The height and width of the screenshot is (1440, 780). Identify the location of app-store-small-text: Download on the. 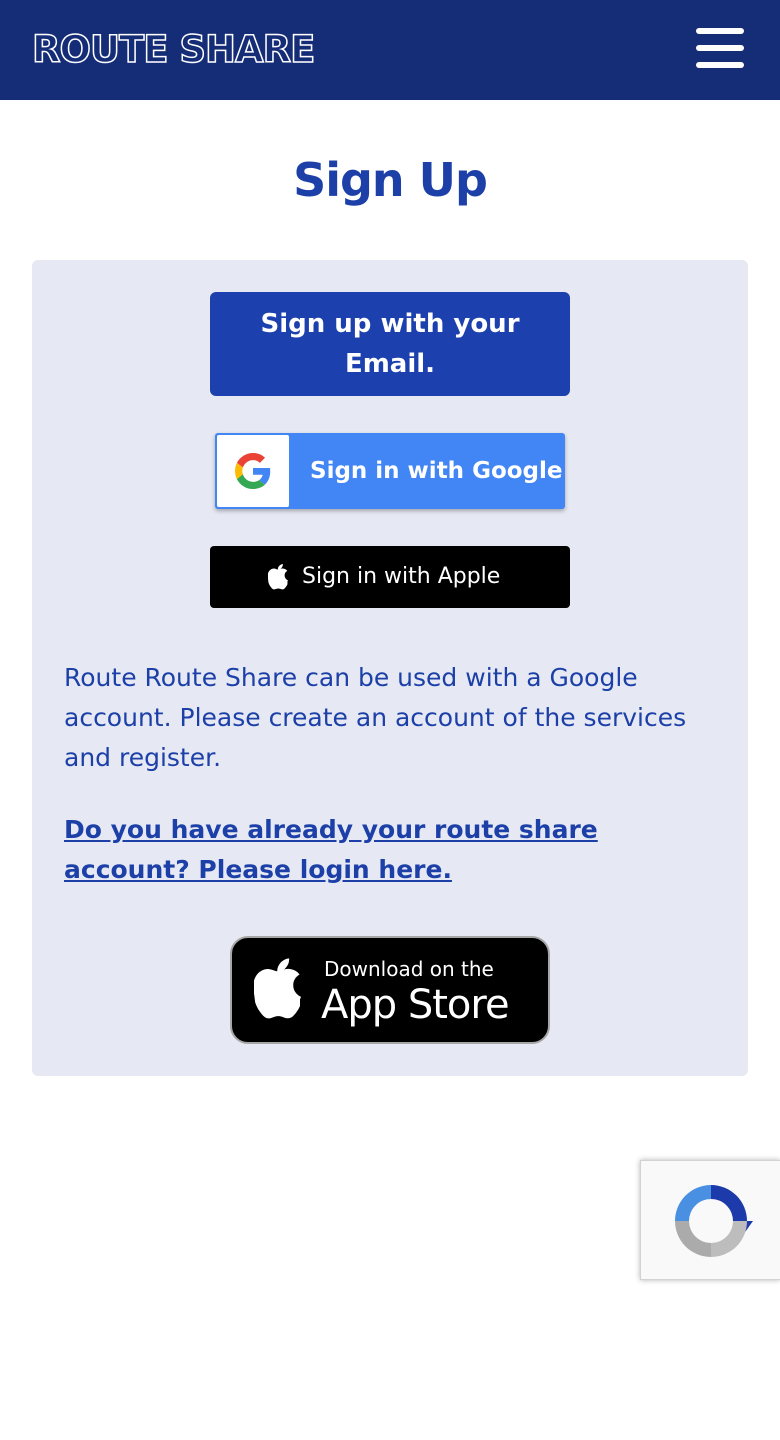
(409, 969).